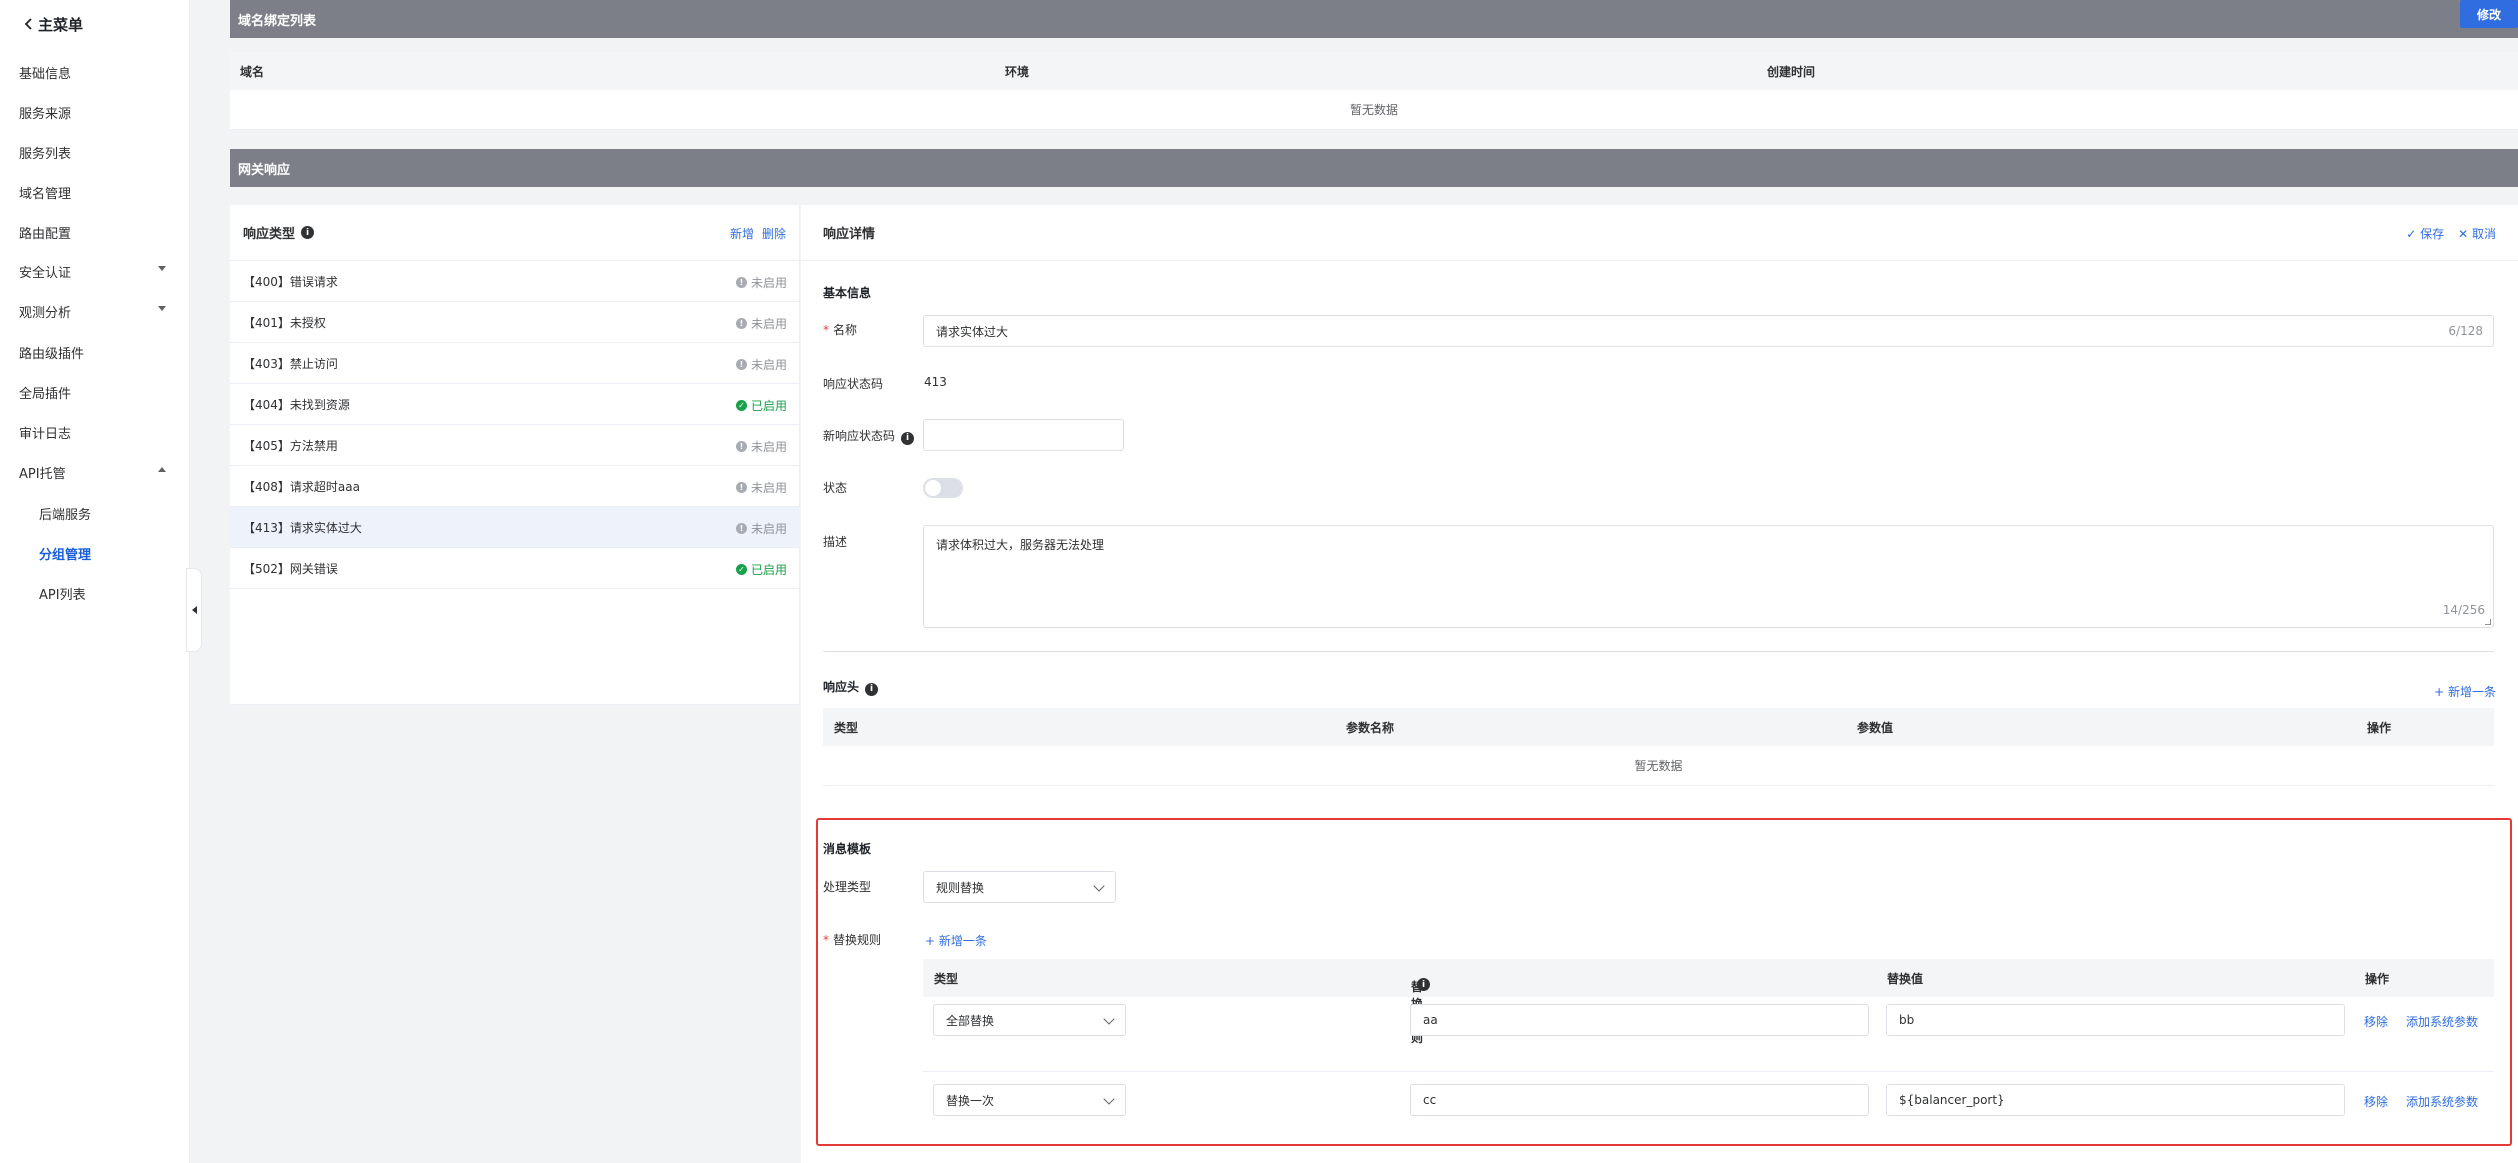 The height and width of the screenshot is (1163, 2518). Describe the element at coordinates (61, 25) in the screenshot. I see `back-title: 主菜单` at that location.